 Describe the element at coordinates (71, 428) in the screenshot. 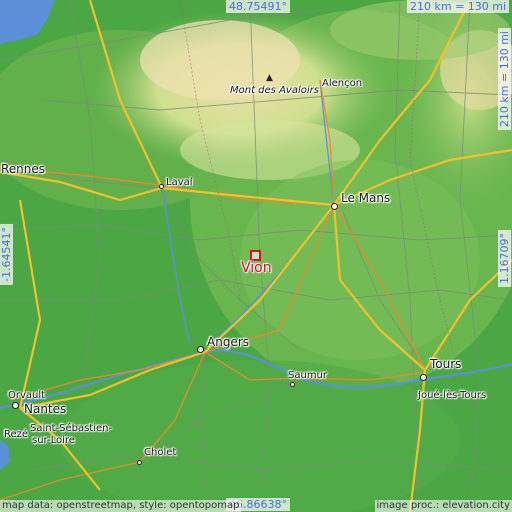

I see `city-label-saint-sebastien: Saint-Sébastien-` at that location.